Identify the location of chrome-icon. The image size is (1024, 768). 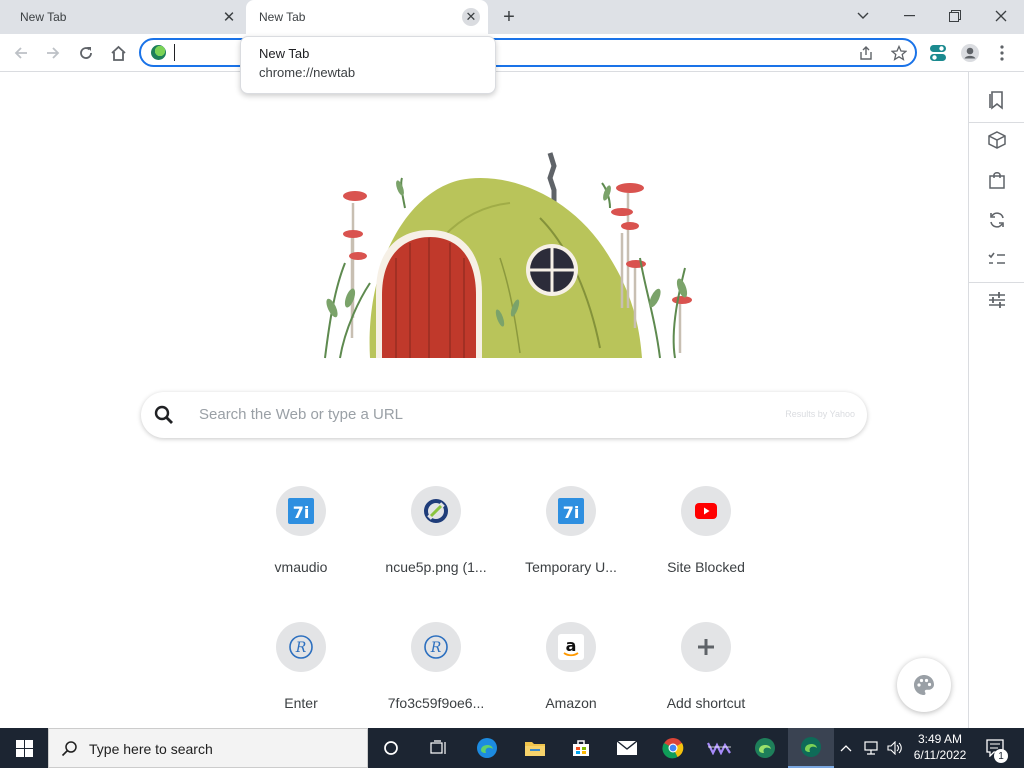
(673, 748).